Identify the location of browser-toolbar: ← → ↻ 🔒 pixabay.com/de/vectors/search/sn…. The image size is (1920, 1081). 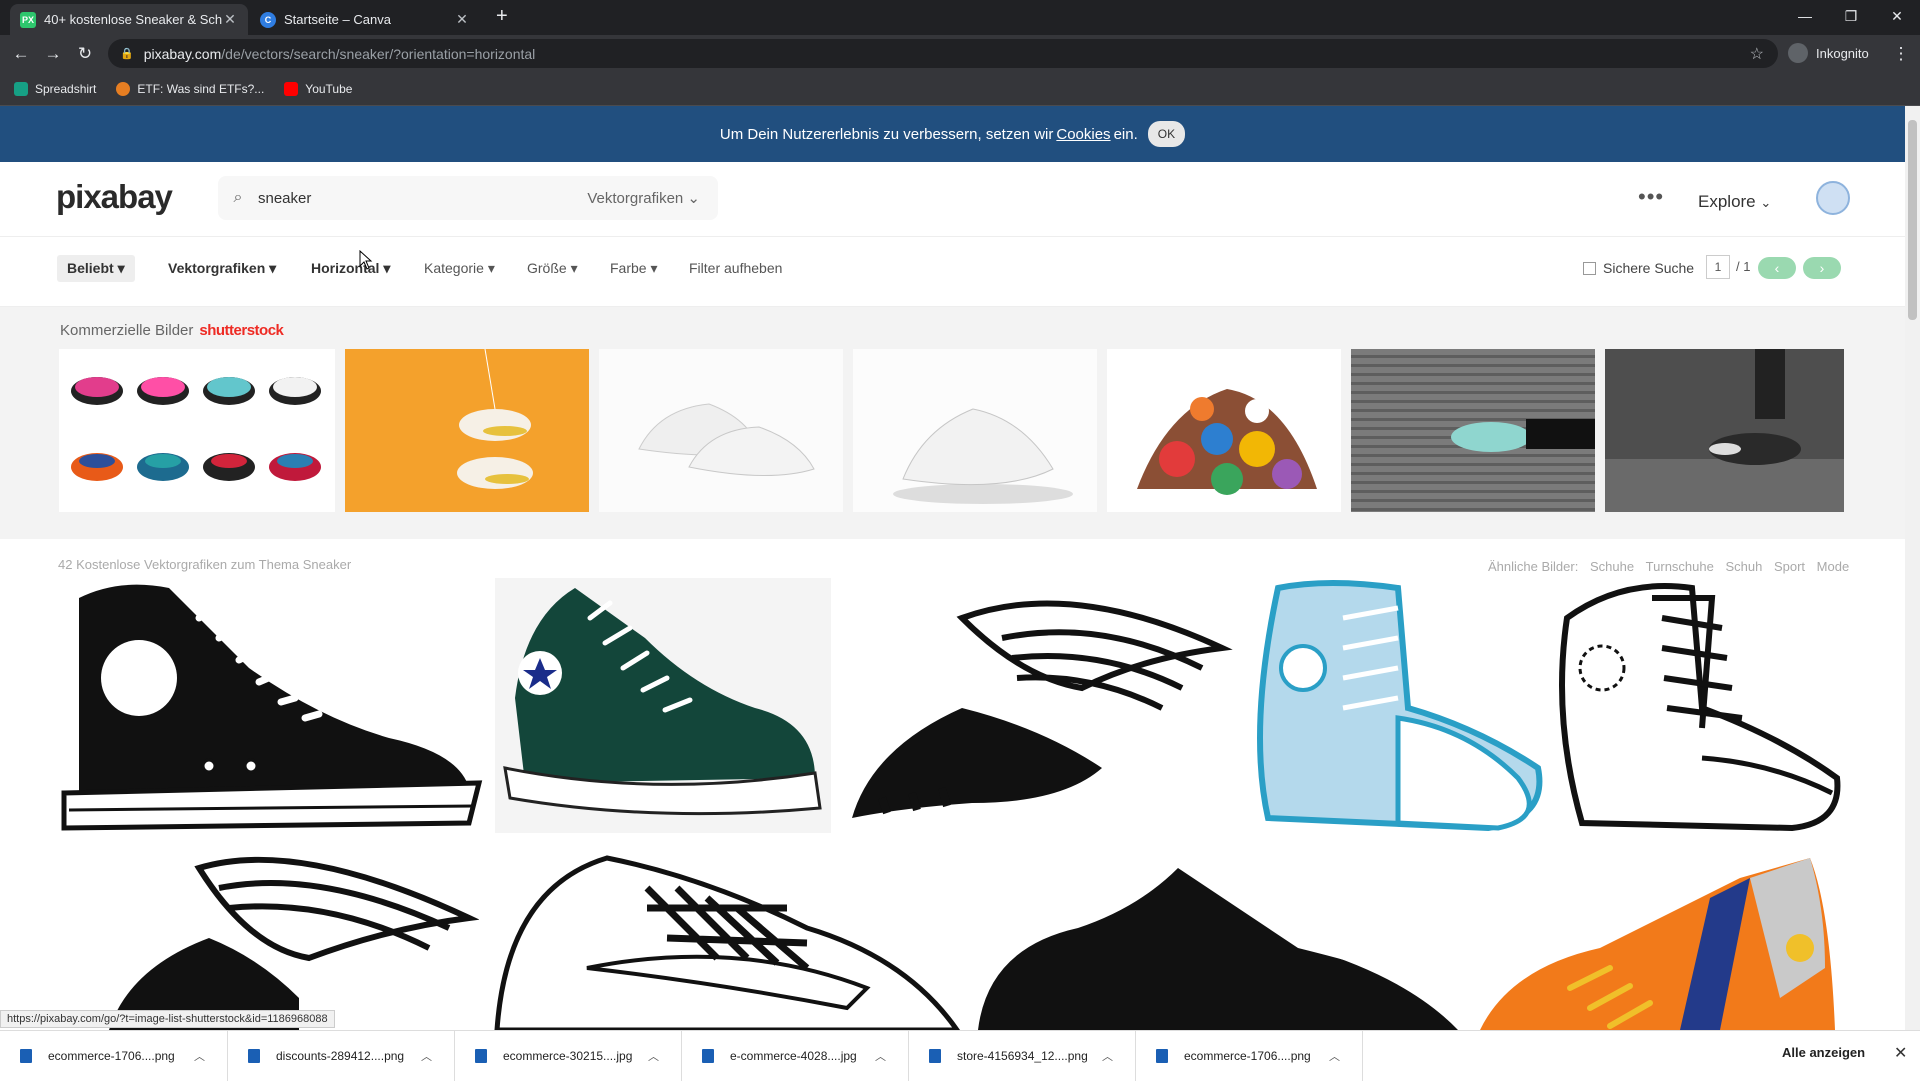
(960, 53).